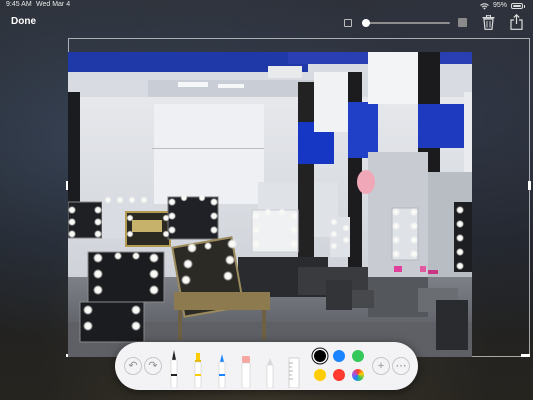 This screenshot has width=533, height=400. Describe the element at coordinates (320, 375) in the screenshot. I see `color-yellow` at that location.